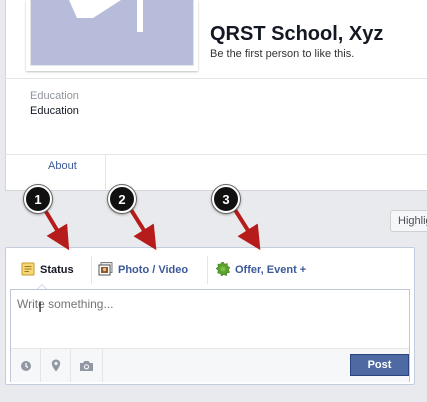 Image resolution: width=427 pixels, height=402 pixels. Describe the element at coordinates (141, 227) in the screenshot. I see `arrow-to-photo` at that location.